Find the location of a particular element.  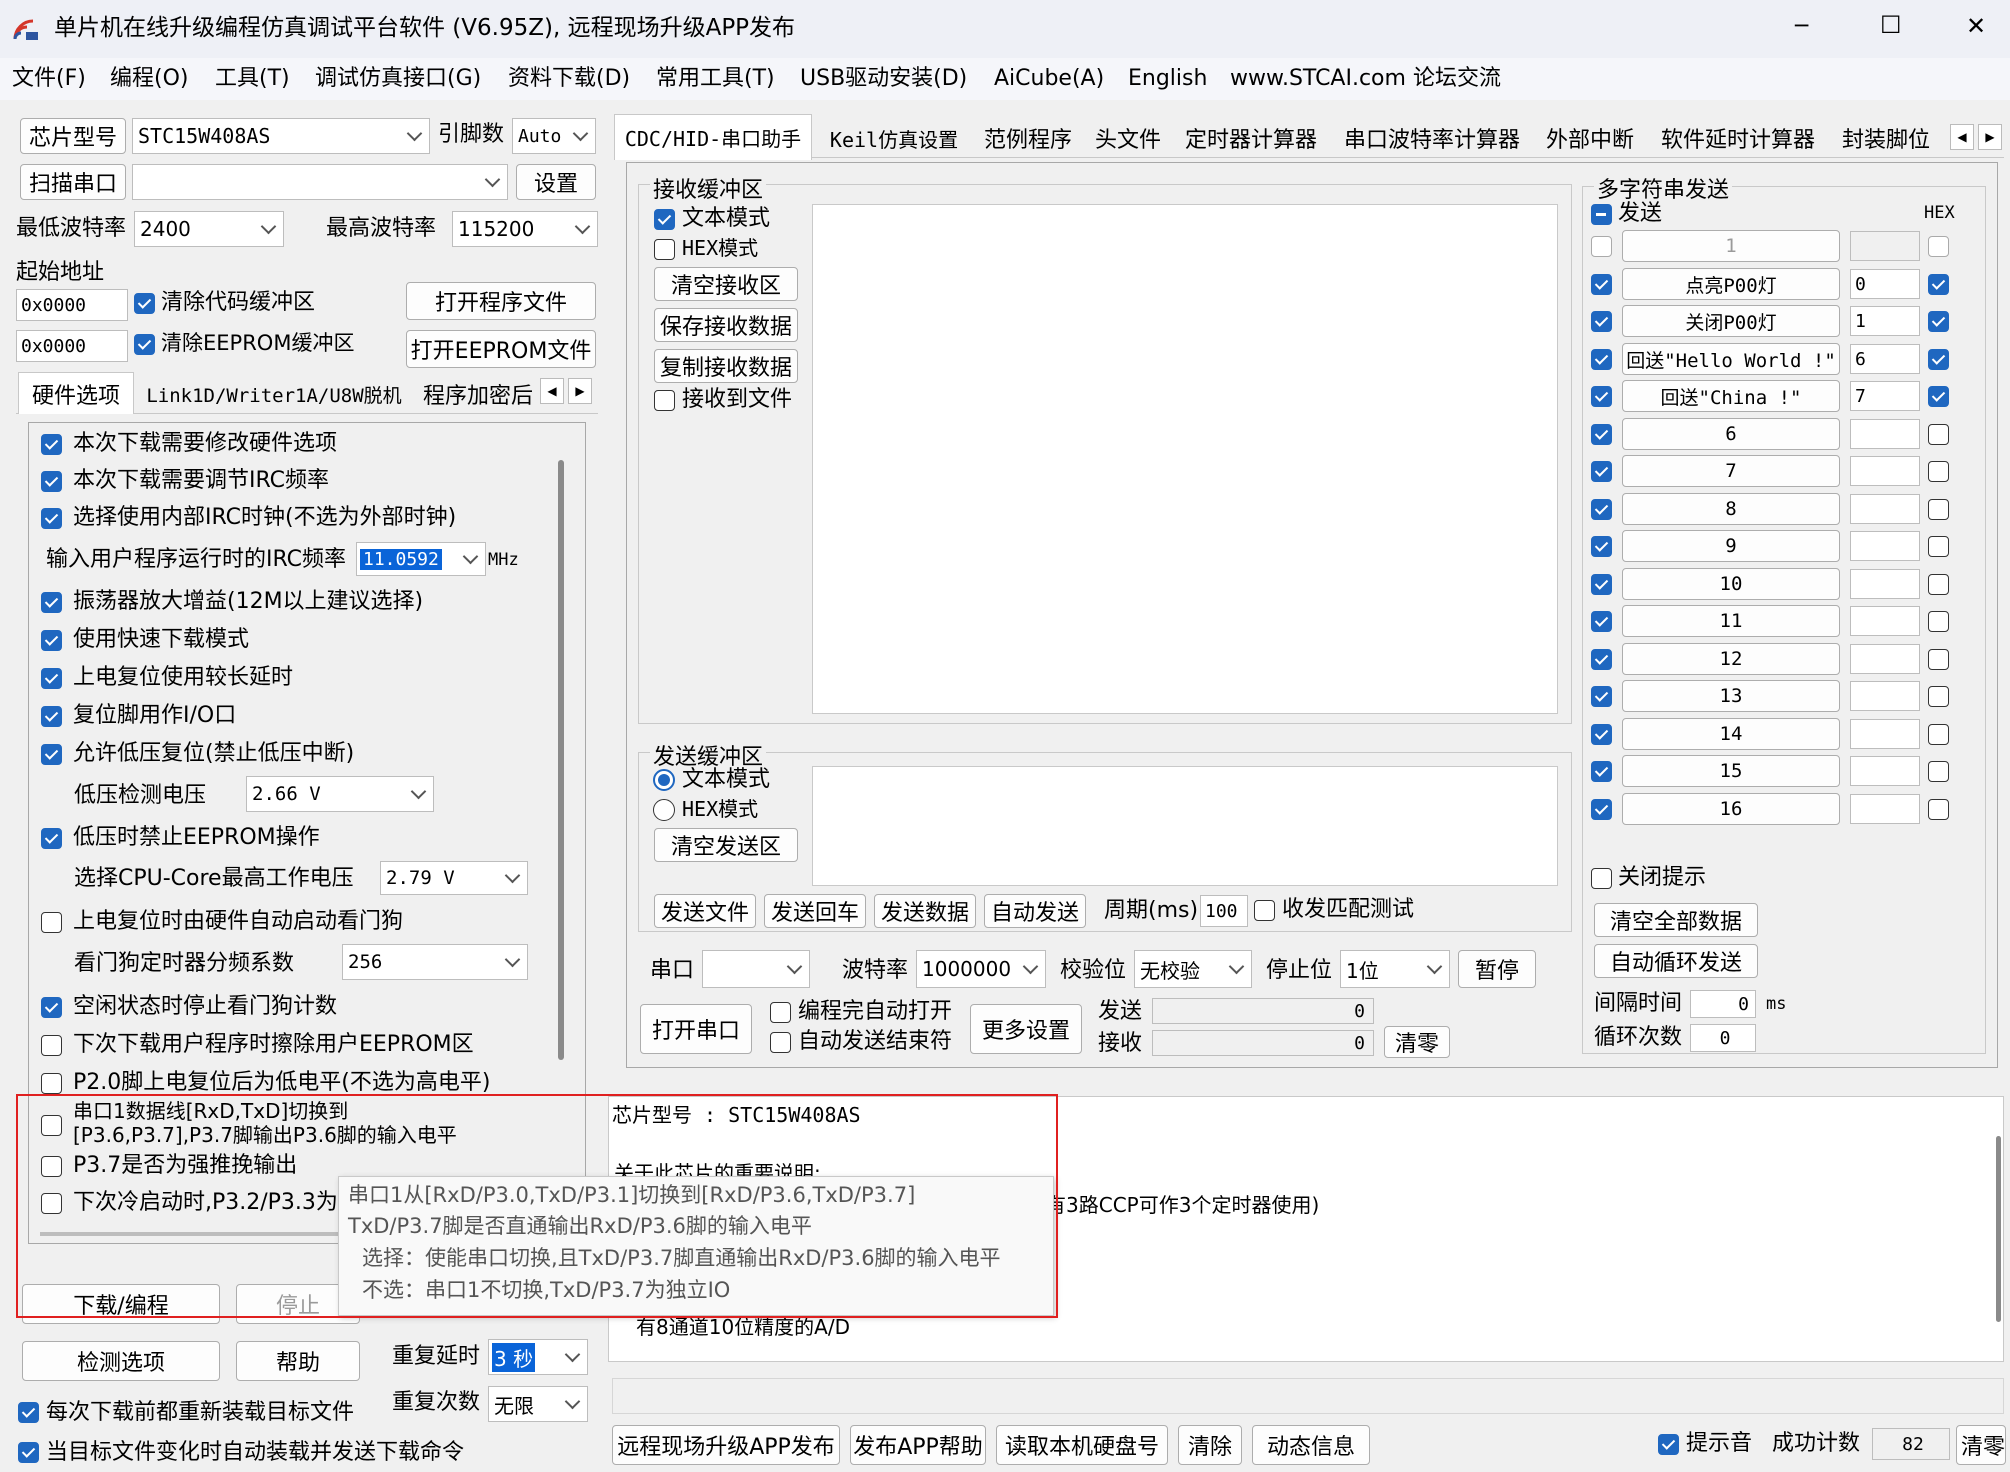

opt-hw-watchdog-checkbox is located at coordinates (51, 922).